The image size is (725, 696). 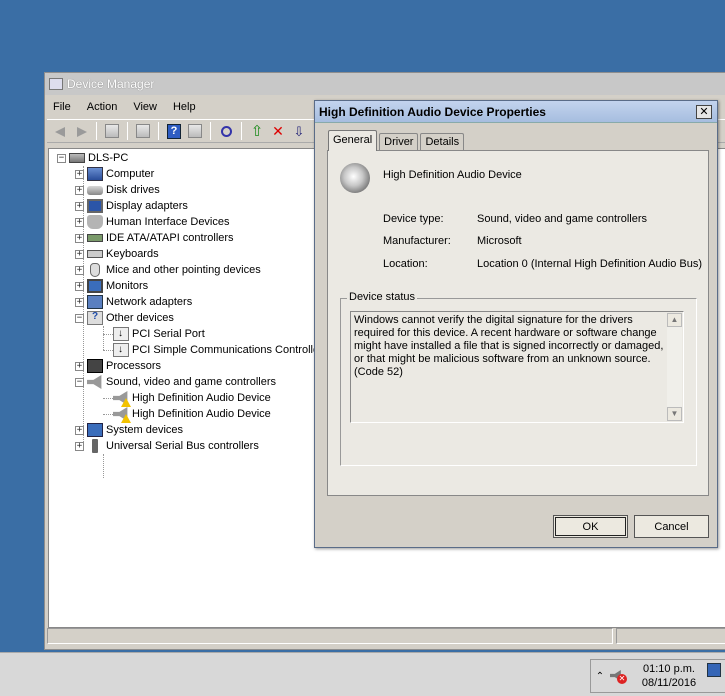 I want to click on tree-root: − DLS-PC, so click(x=92, y=158).